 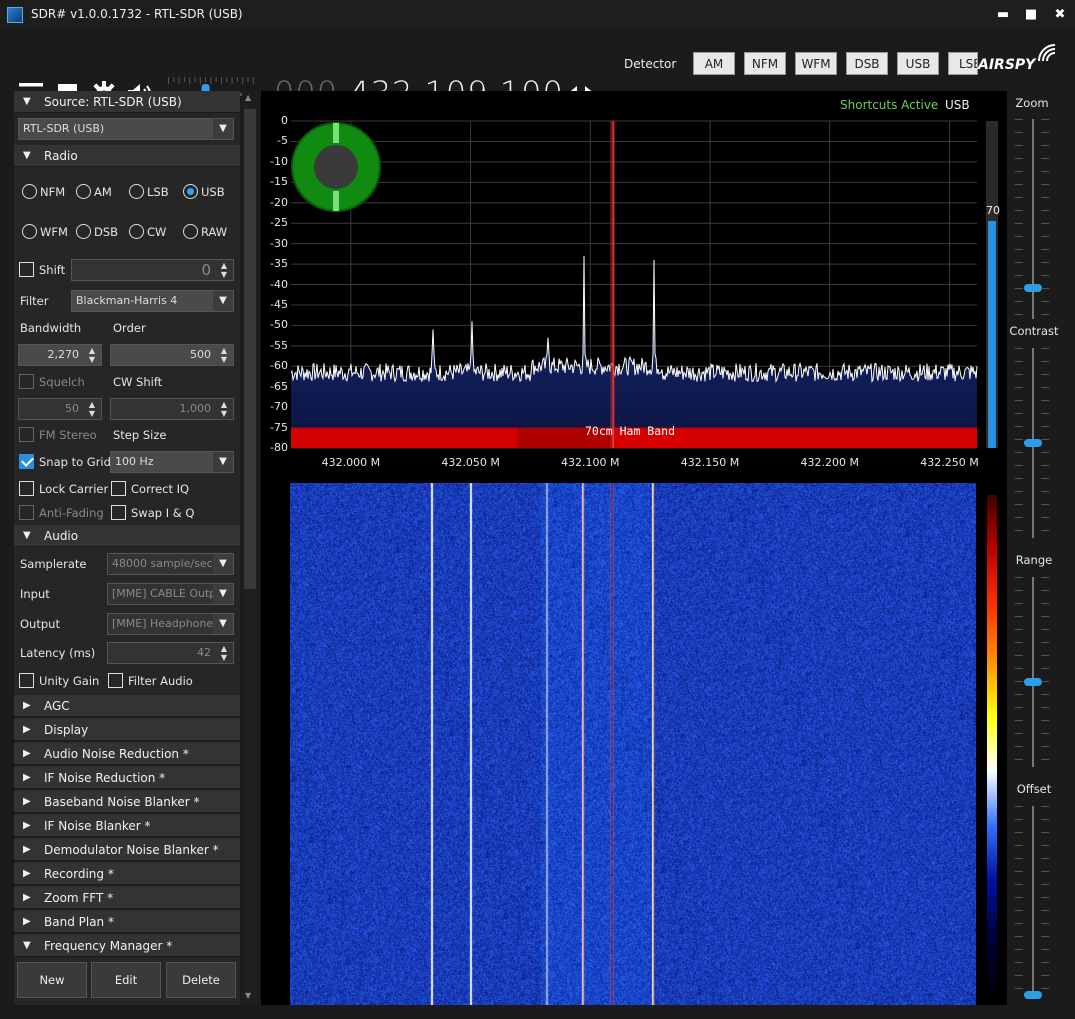 I want to click on mode-button-usb: USB, so click(x=918, y=63).